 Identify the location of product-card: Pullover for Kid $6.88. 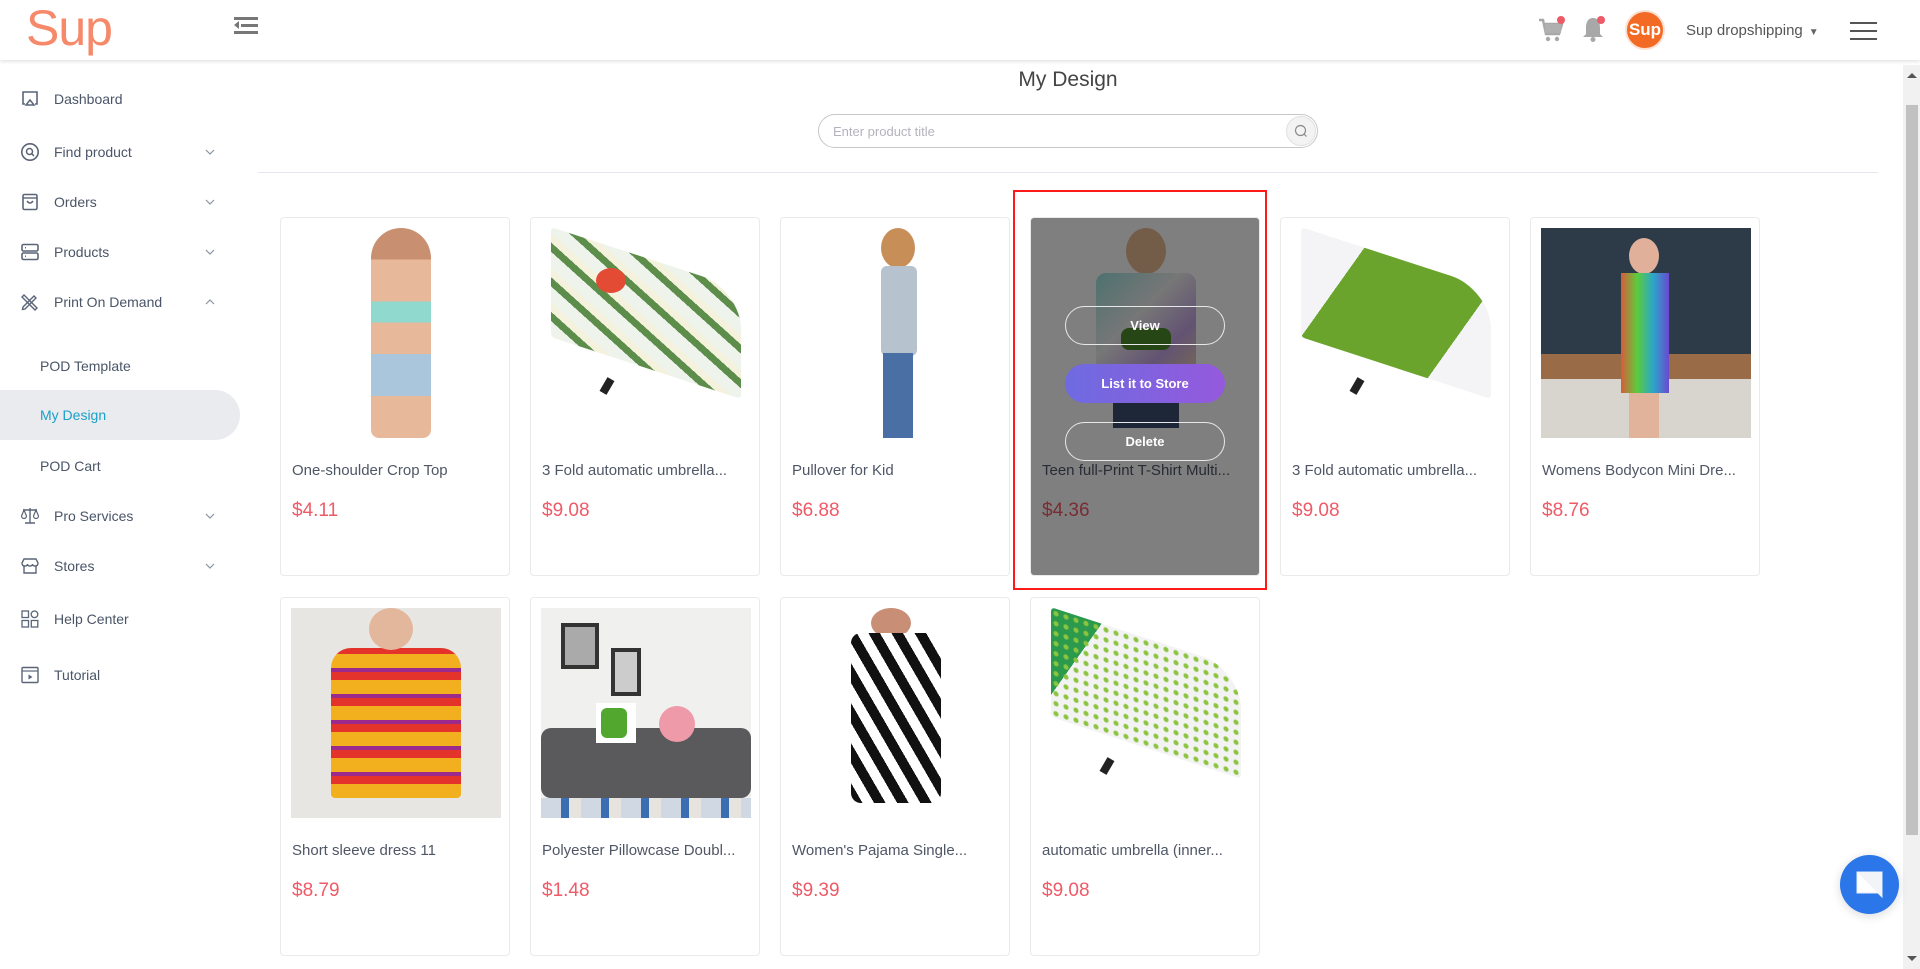
(895, 396).